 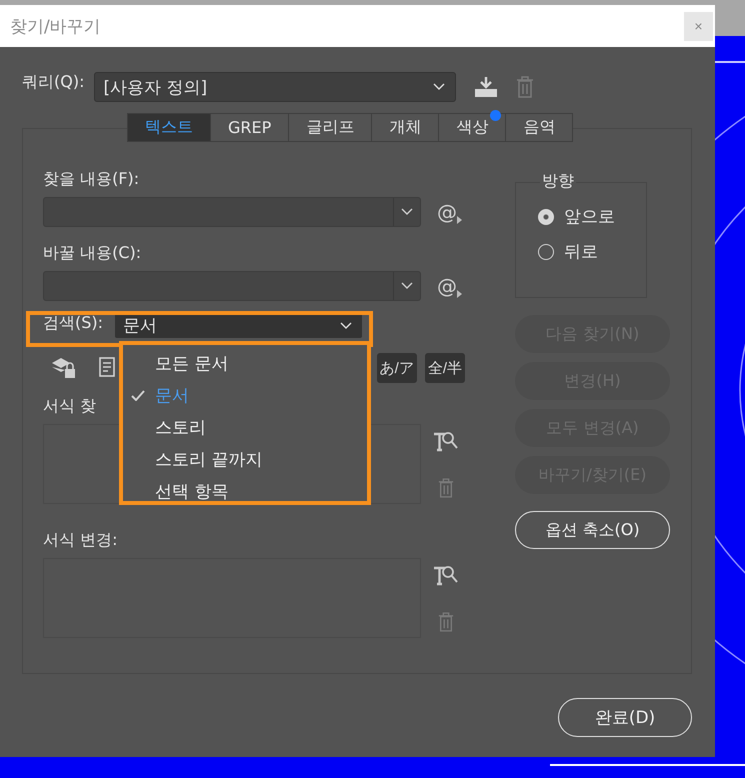 What do you see at coordinates (91, 179) in the screenshot?
I see `find-label: 찾을 내용(F):` at bounding box center [91, 179].